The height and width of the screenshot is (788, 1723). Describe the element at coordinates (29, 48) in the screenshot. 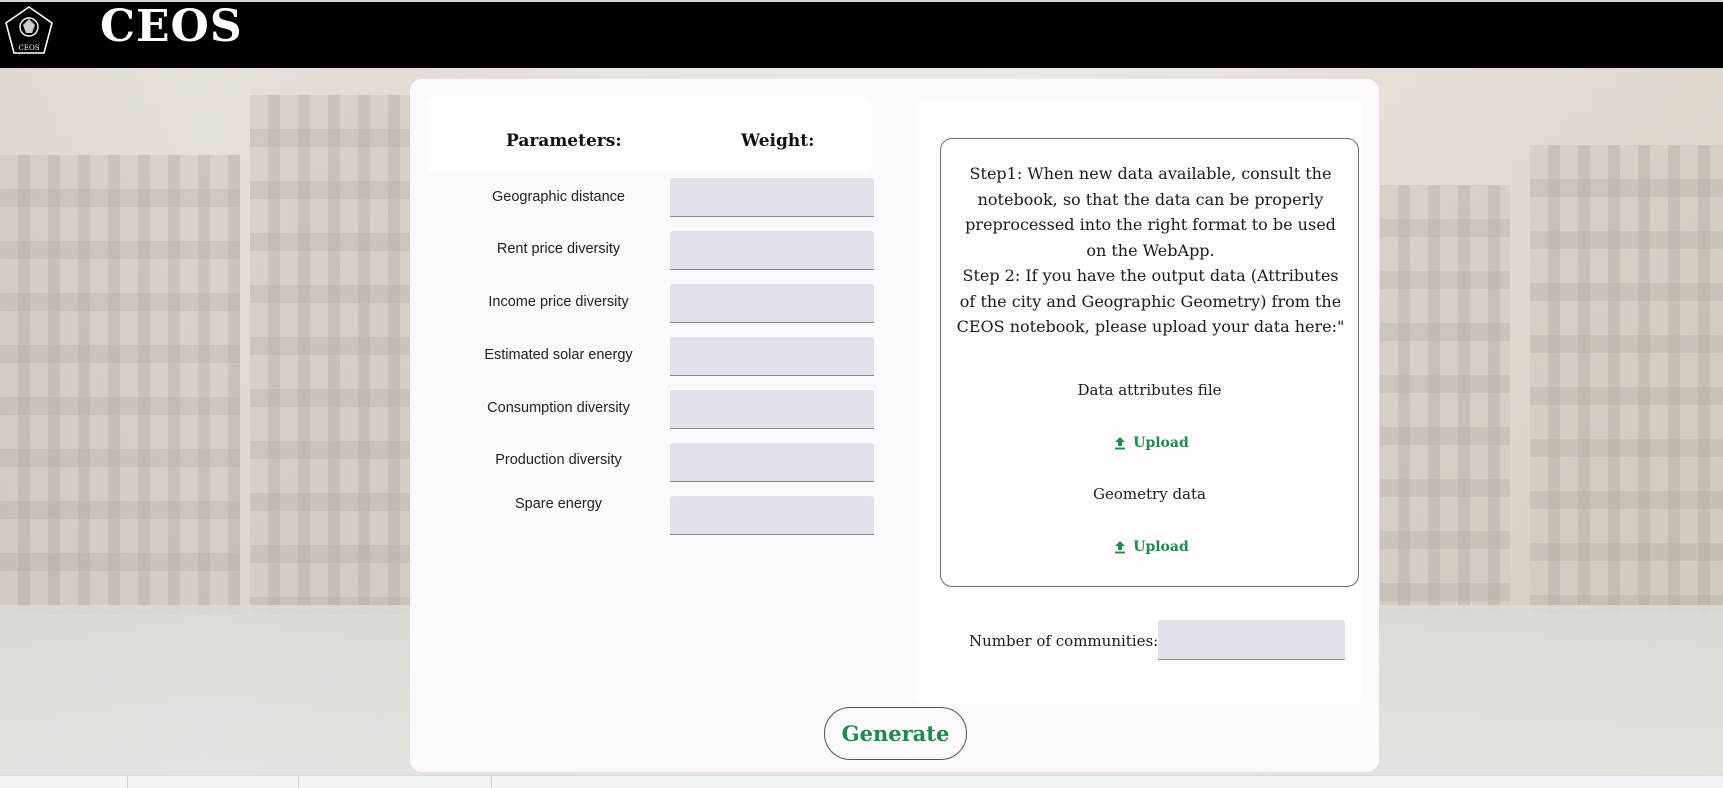

I see `svg-text: CEOS` at that location.